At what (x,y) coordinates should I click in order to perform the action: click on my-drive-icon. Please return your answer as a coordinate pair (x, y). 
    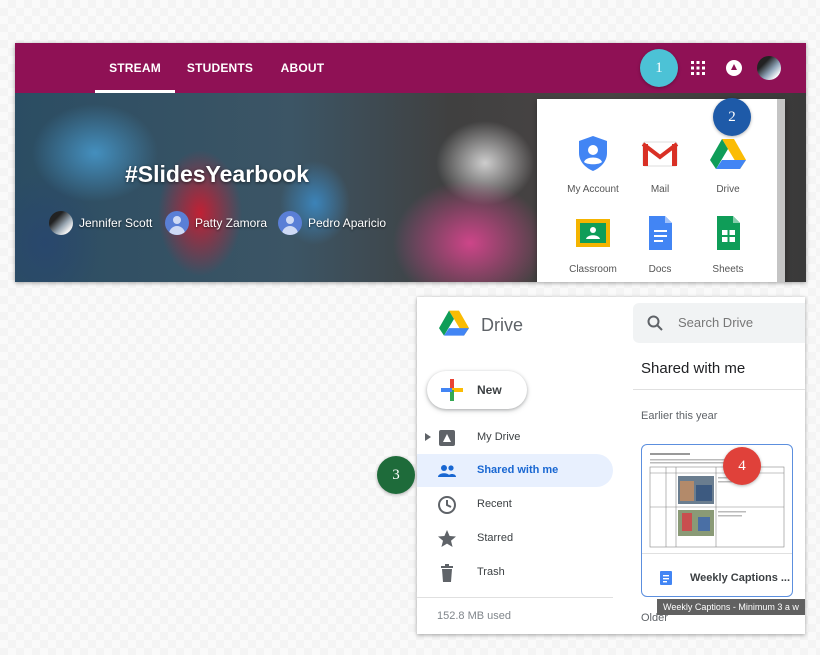
    Looking at the image, I should click on (447, 438).